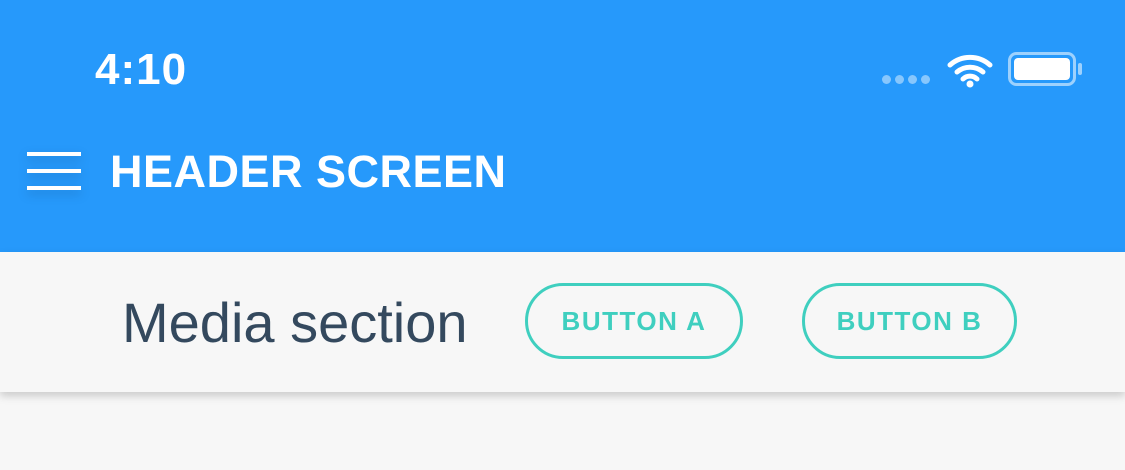 This screenshot has height=470, width=1125. What do you see at coordinates (54, 171) in the screenshot?
I see `hamburger-menu-icon` at bounding box center [54, 171].